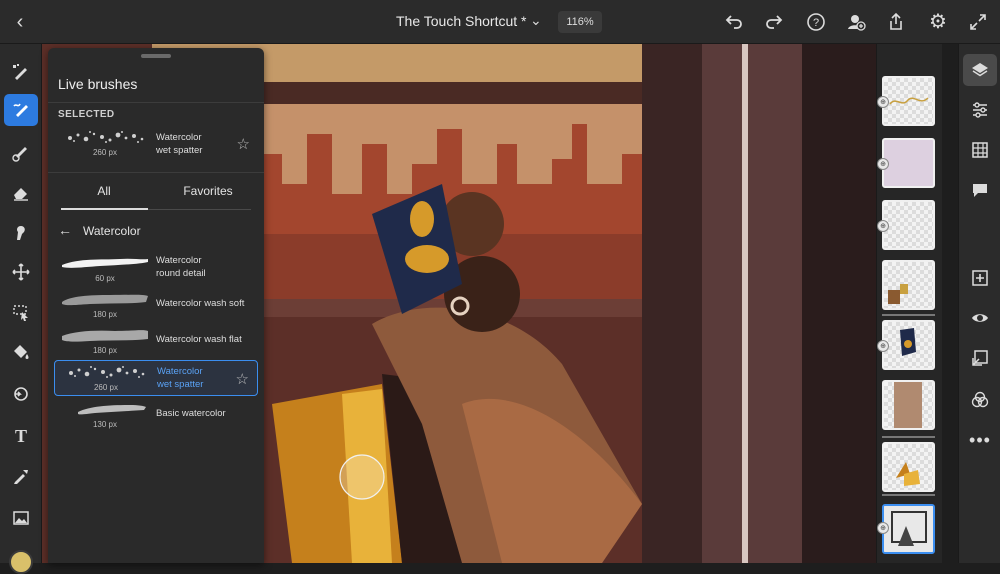  Describe the element at coordinates (156, 378) in the screenshot. I see `brush-item-selected: 260 px Watercolor wet spatter ☆` at that location.